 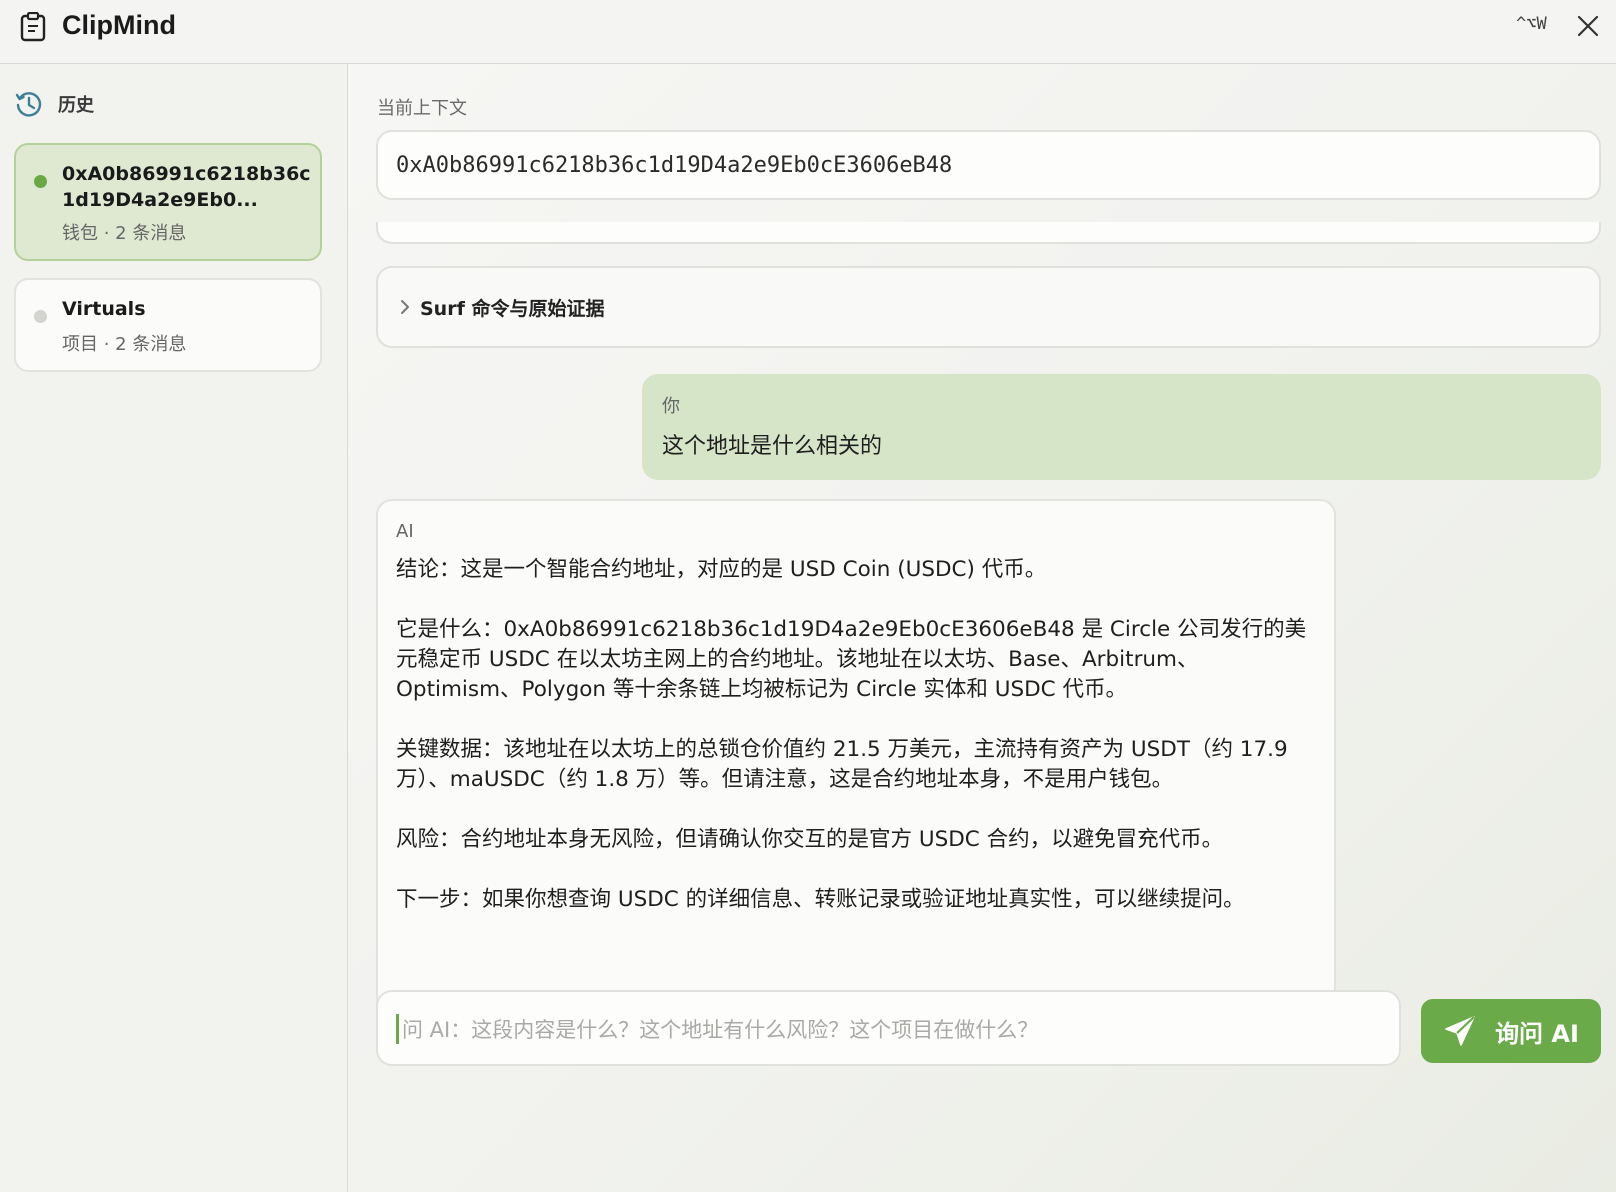 I want to click on ask-input: 问 AI：这段内容是什么？这个地址有什么风险？这个项目在做什么？, so click(x=888, y=1028).